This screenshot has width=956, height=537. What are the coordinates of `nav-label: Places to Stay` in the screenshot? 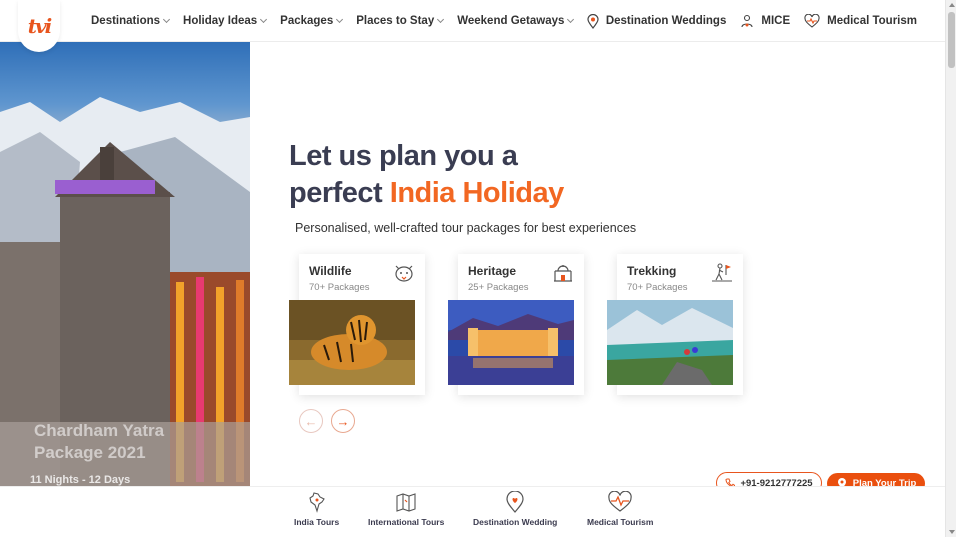 It's located at (395, 21).